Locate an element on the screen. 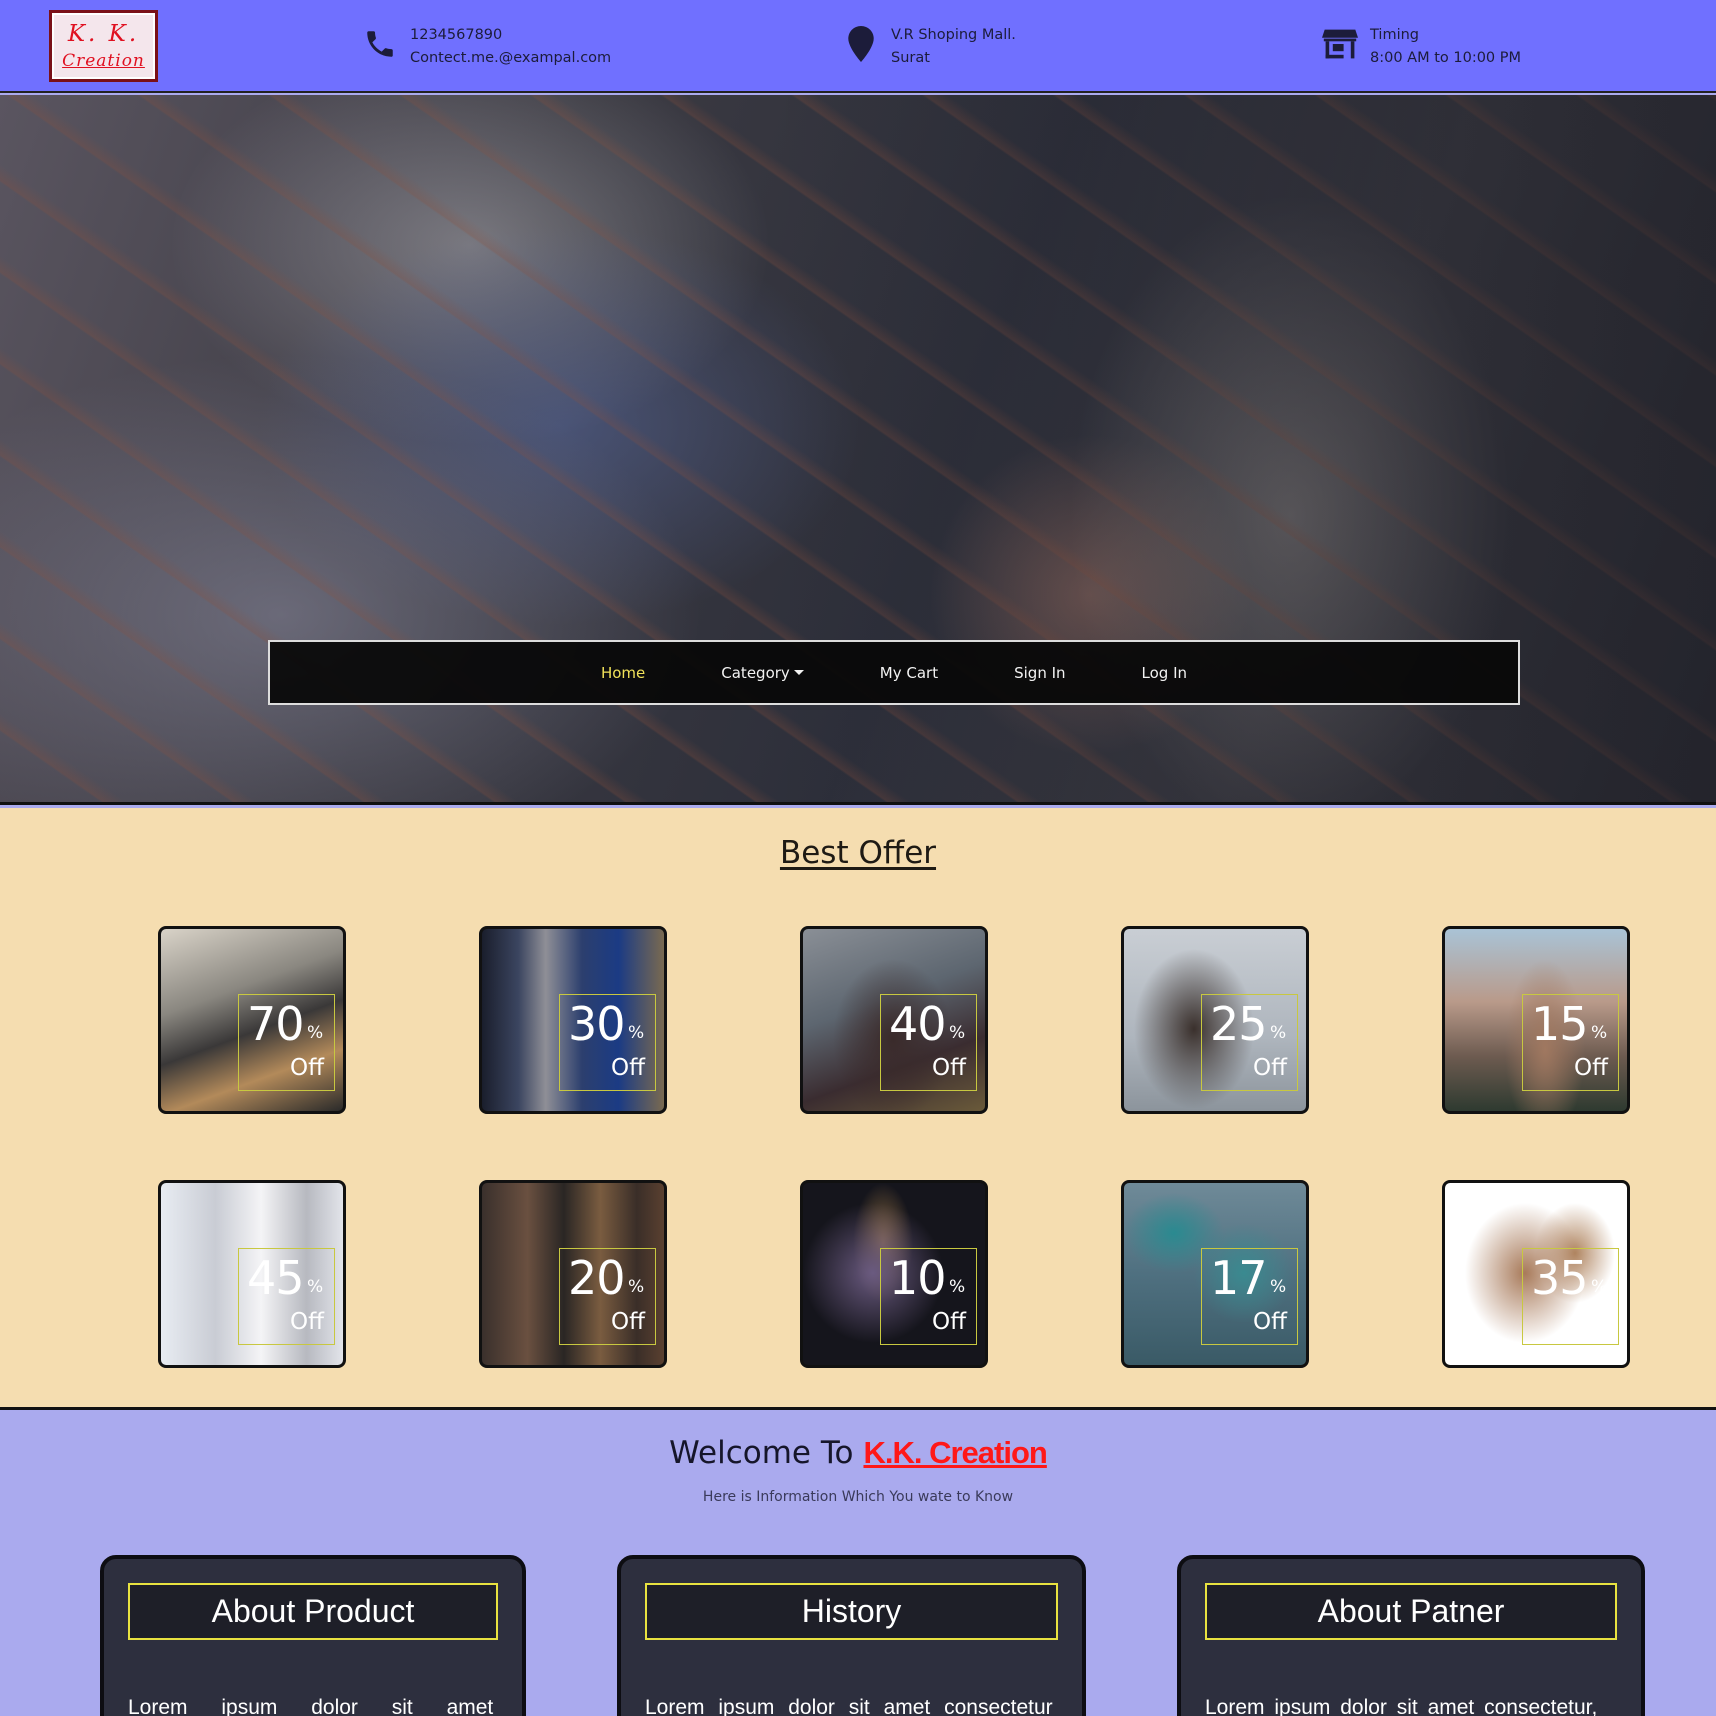 This screenshot has width=1716, height=1716. discount-badge: 40% Off is located at coordinates (928, 1042).